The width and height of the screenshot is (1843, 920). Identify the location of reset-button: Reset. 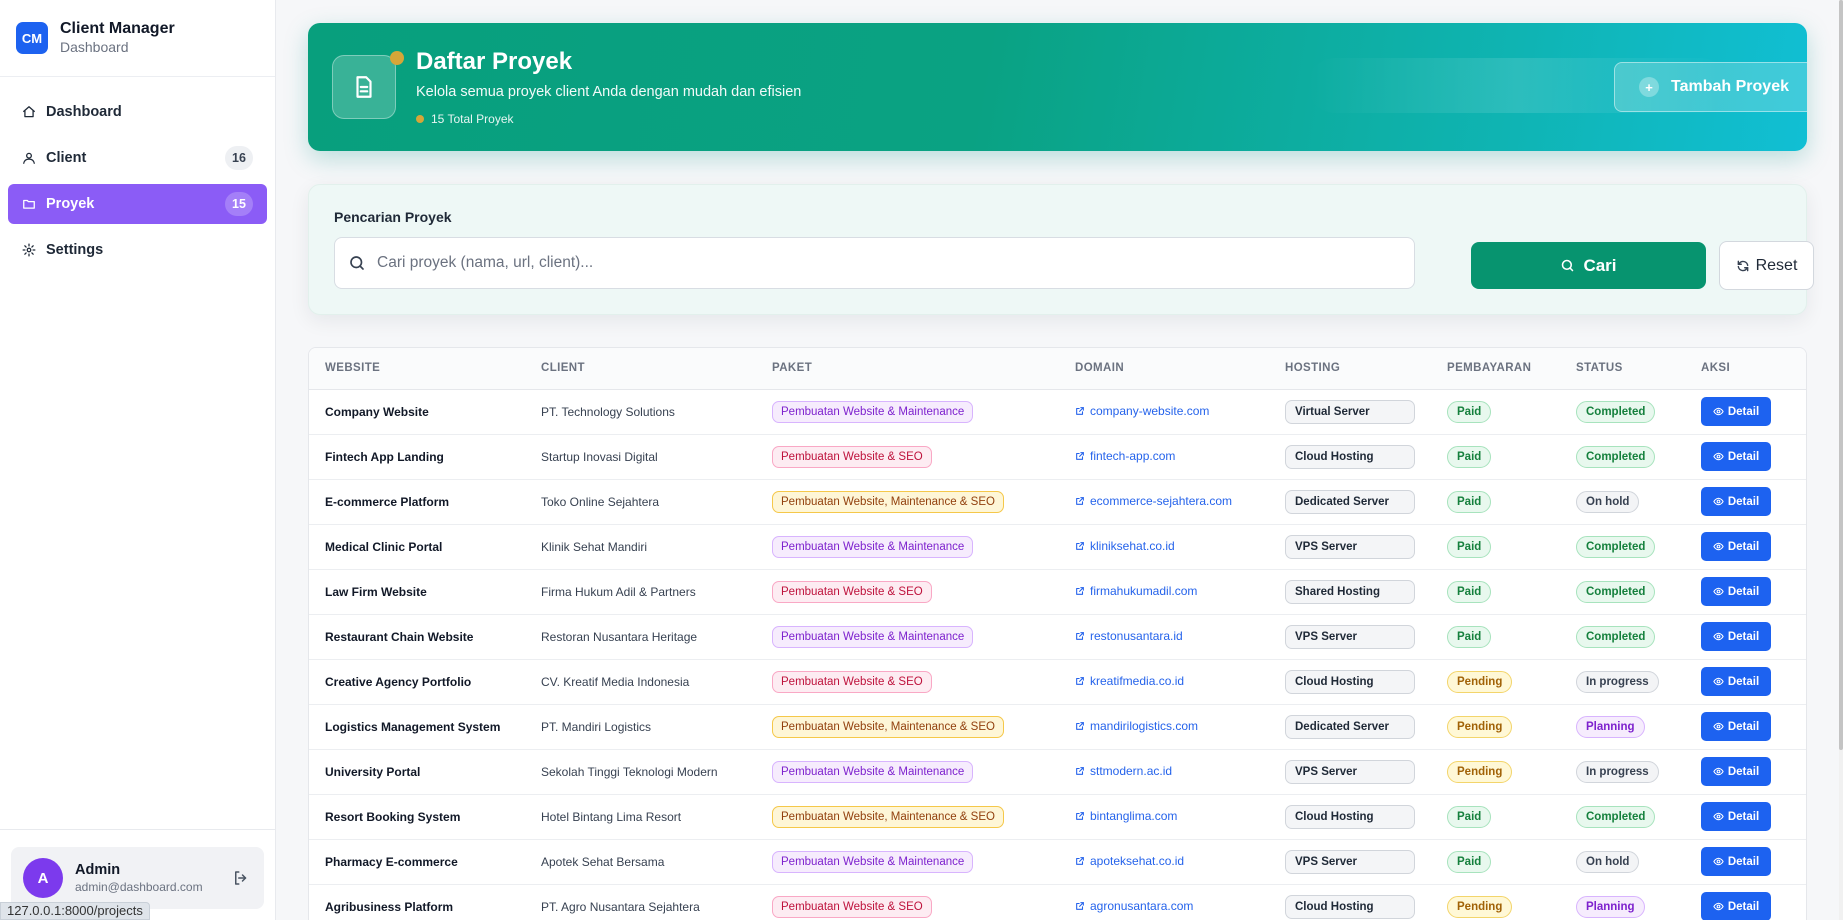
(1766, 265).